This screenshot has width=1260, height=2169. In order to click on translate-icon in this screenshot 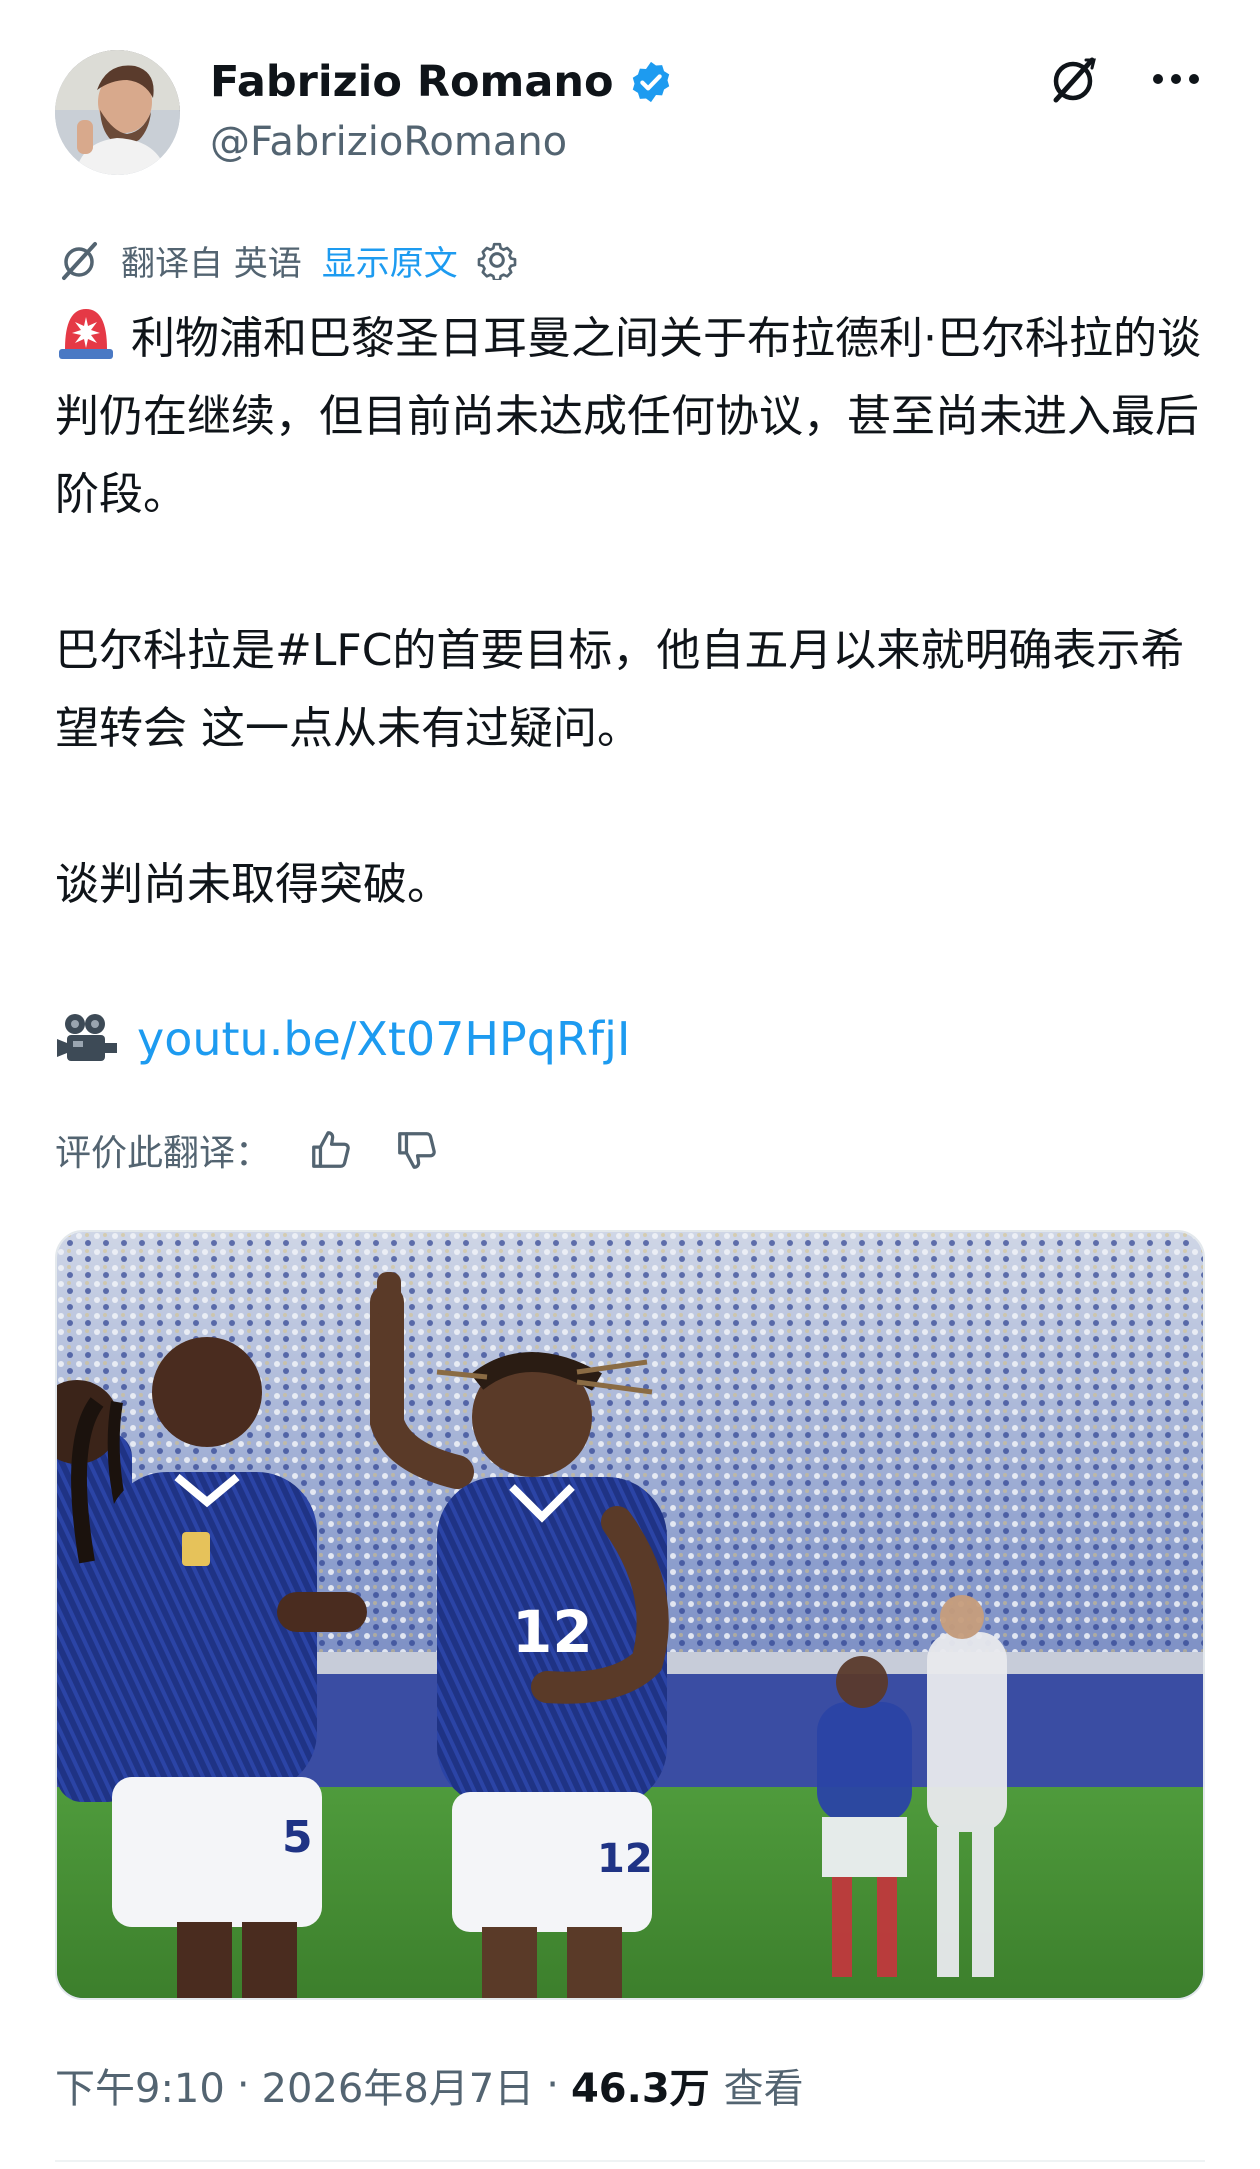, I will do `click(79, 260)`.